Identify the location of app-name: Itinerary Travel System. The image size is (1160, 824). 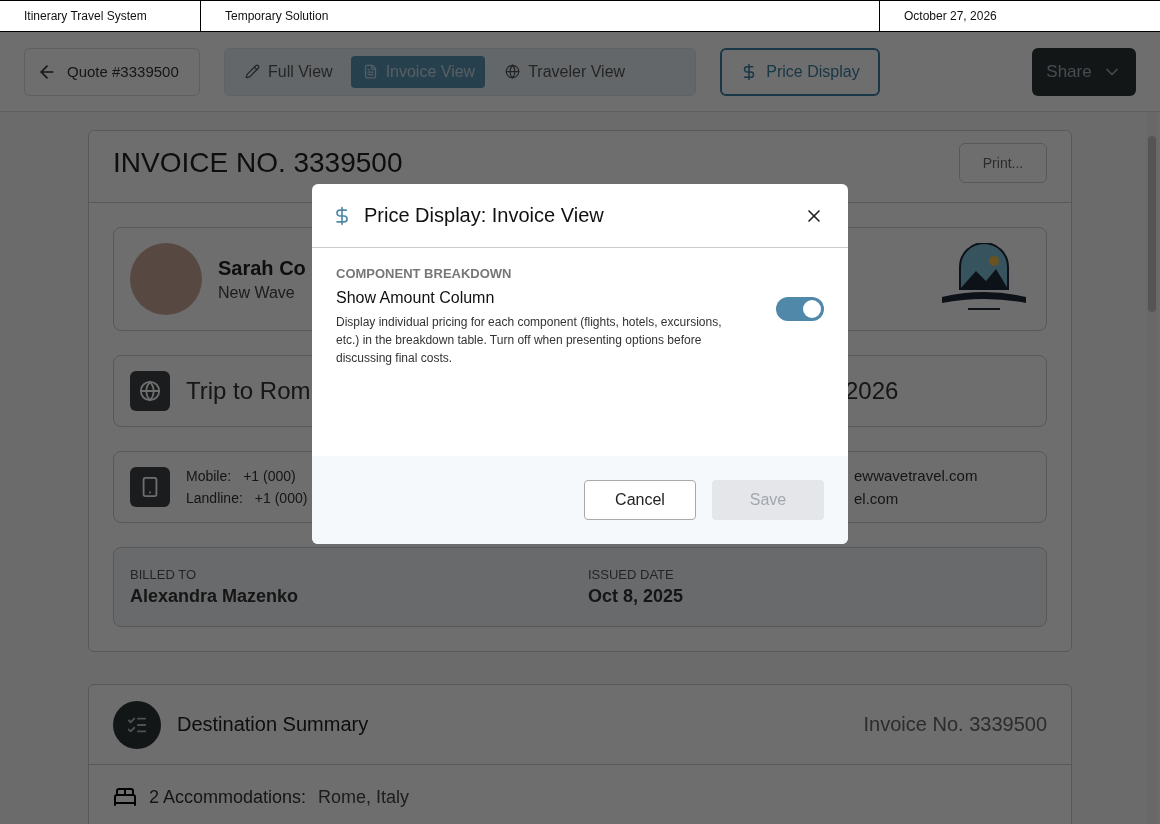
(85, 16).